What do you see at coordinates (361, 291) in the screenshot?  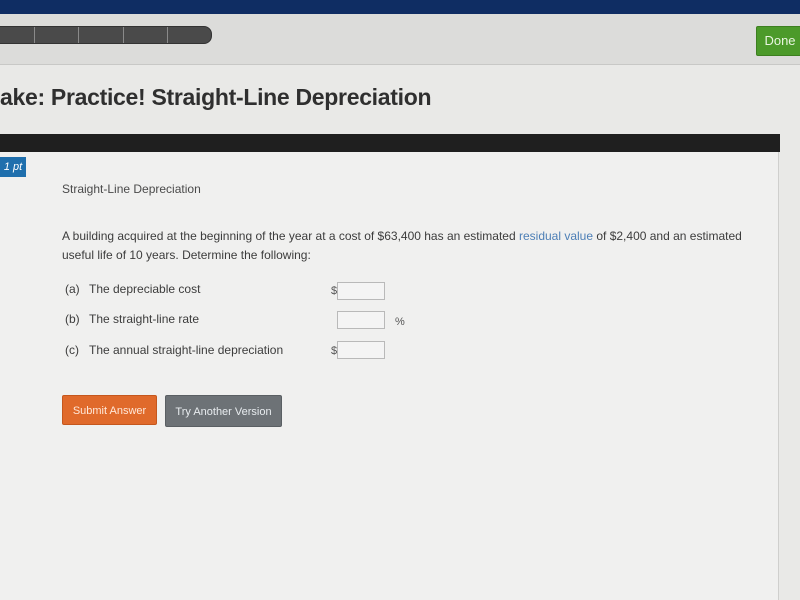 I see `depreciable-cost-input` at bounding box center [361, 291].